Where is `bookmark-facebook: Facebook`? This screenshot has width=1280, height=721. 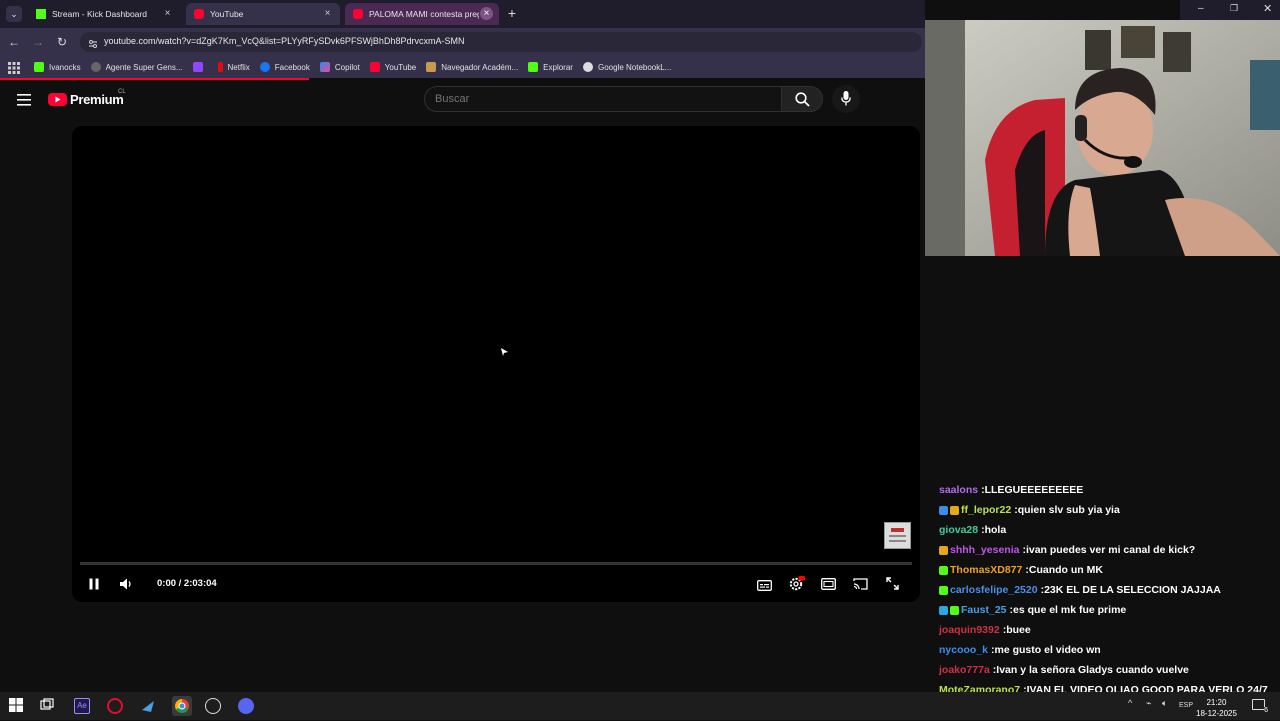 bookmark-facebook: Facebook is located at coordinates (284, 67).